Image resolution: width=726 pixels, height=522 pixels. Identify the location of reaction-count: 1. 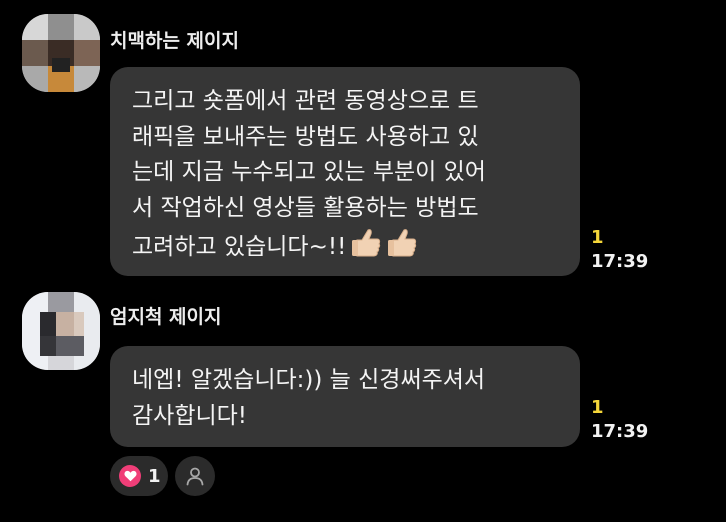
(154, 476).